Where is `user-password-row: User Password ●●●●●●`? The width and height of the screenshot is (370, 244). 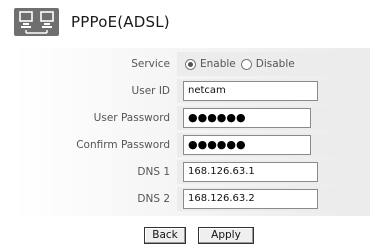
user-password-row: User Password ●●●●●● is located at coordinates (192, 118).